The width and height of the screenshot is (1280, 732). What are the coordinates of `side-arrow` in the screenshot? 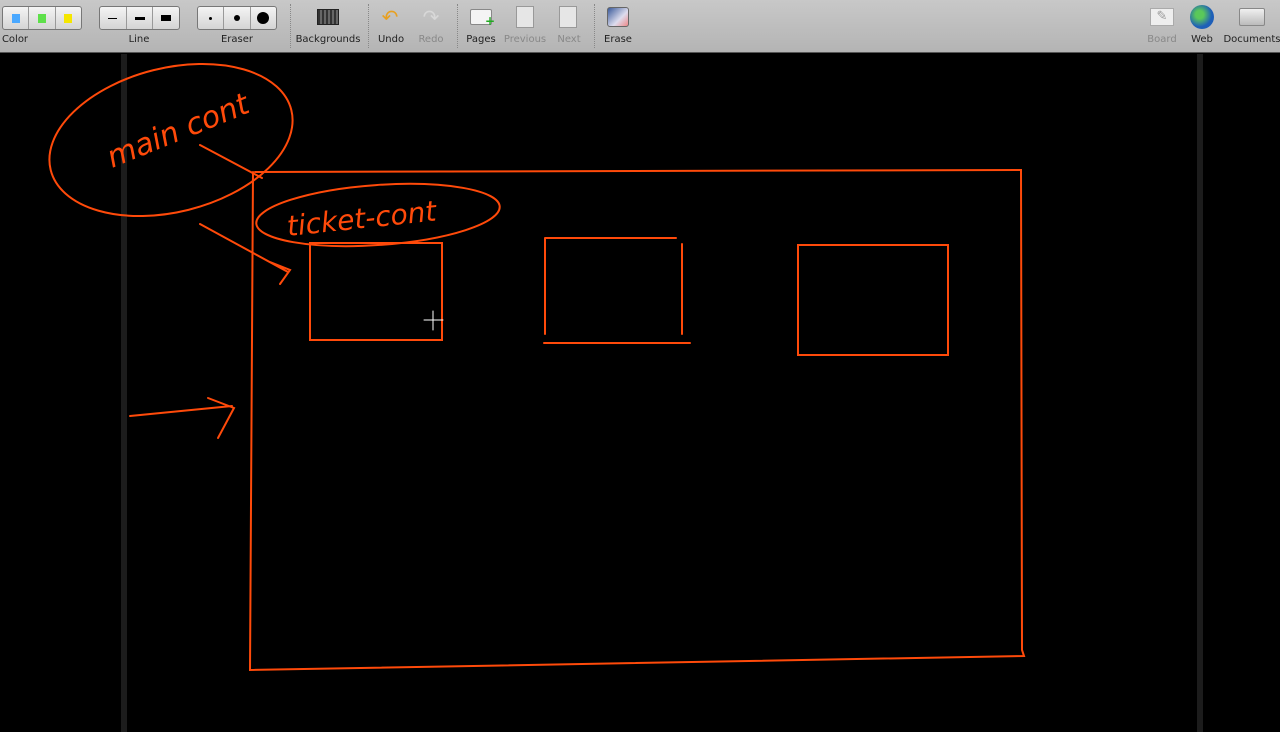 It's located at (182, 418).